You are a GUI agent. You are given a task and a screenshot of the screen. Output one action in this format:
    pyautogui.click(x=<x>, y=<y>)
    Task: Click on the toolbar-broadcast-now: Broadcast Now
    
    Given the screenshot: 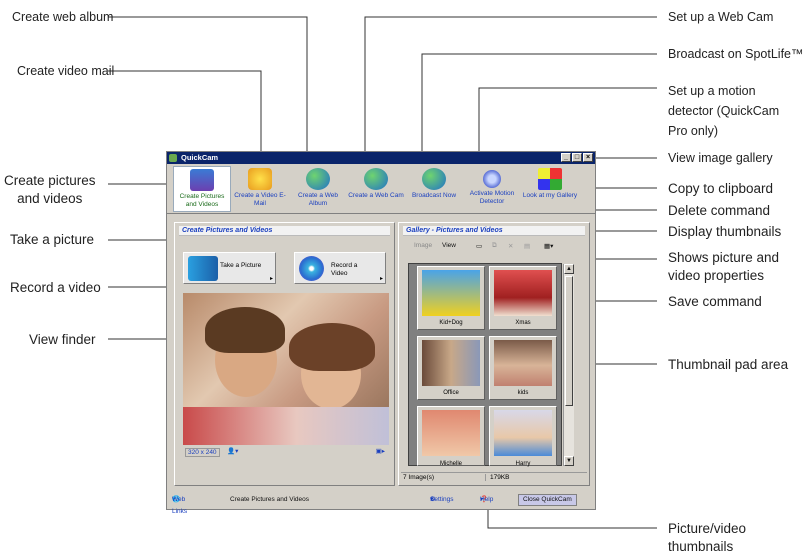 What is the action you would take?
    pyautogui.click(x=434, y=189)
    